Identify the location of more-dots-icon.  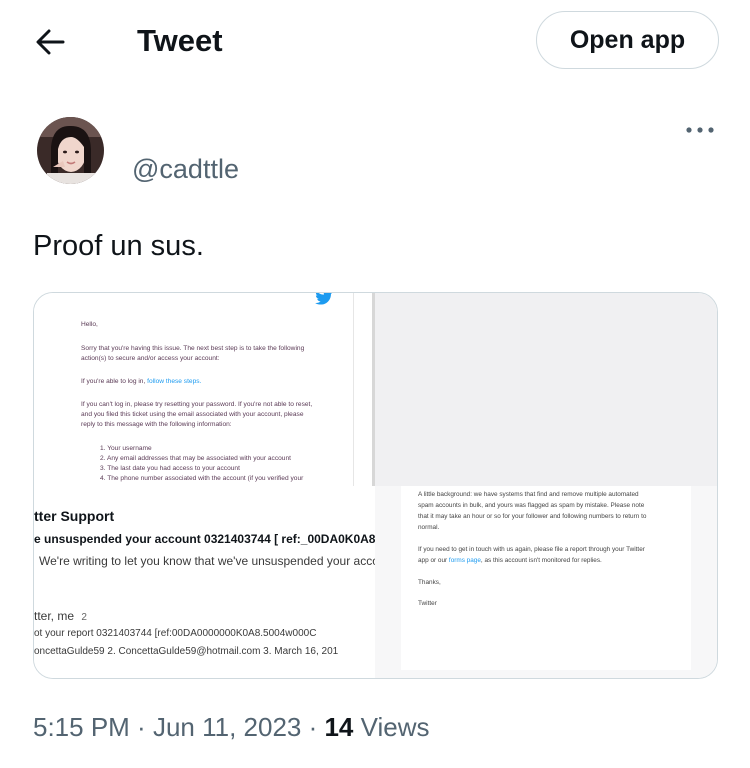
(700, 130).